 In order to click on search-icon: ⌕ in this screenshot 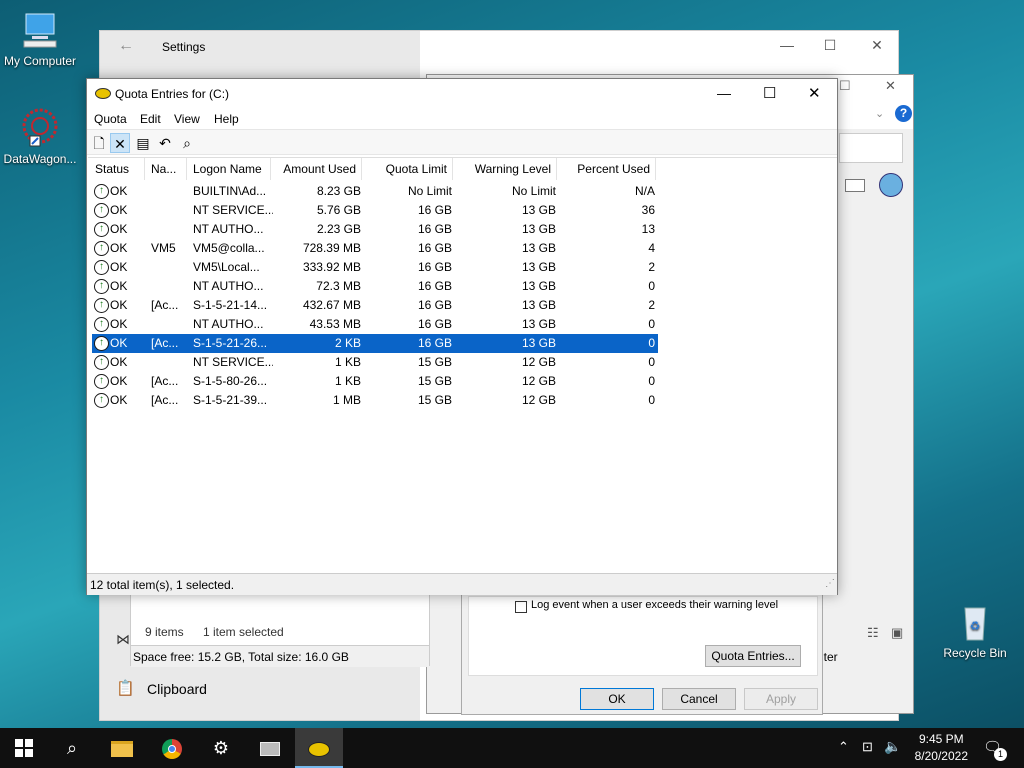, I will do `click(72, 748)`.